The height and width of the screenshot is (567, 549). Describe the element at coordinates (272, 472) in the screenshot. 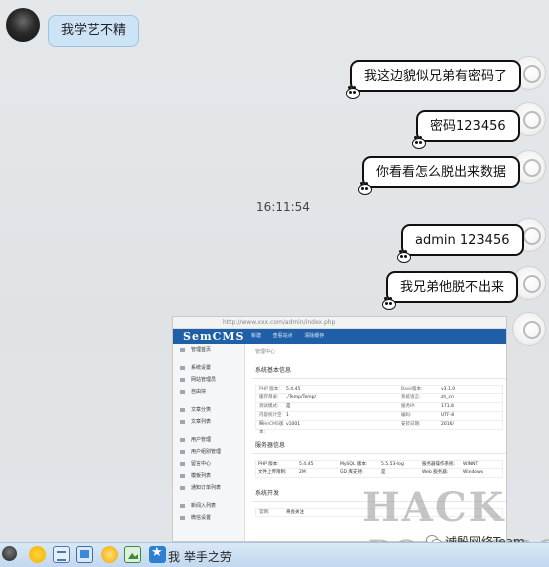

I see `table-cell: 文件上传限制:` at that location.